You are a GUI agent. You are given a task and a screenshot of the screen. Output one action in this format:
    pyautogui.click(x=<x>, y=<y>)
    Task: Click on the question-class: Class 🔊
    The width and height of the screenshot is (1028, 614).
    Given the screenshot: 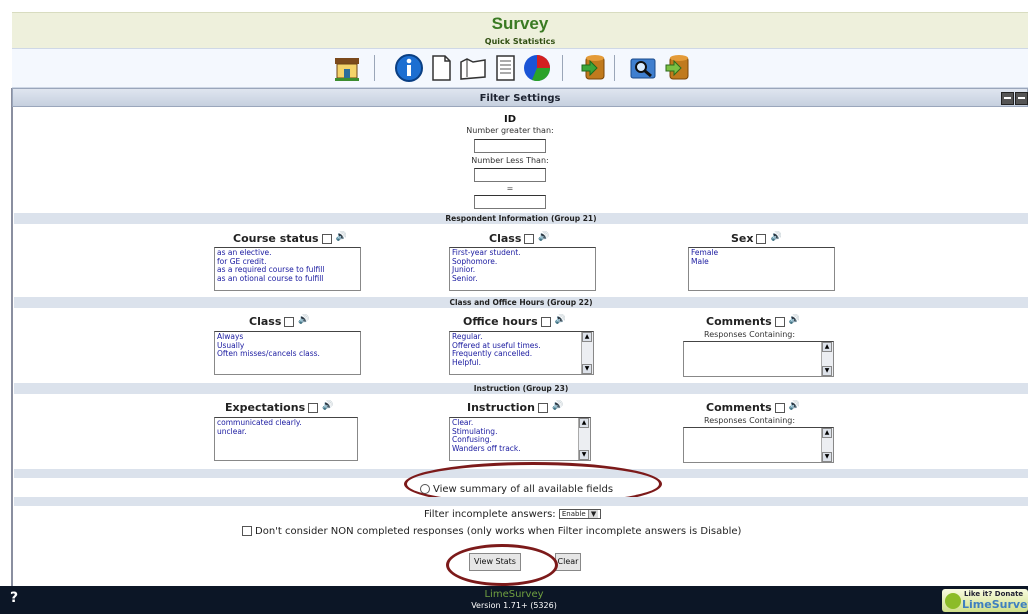 What is the action you would take?
    pyautogui.click(x=519, y=238)
    